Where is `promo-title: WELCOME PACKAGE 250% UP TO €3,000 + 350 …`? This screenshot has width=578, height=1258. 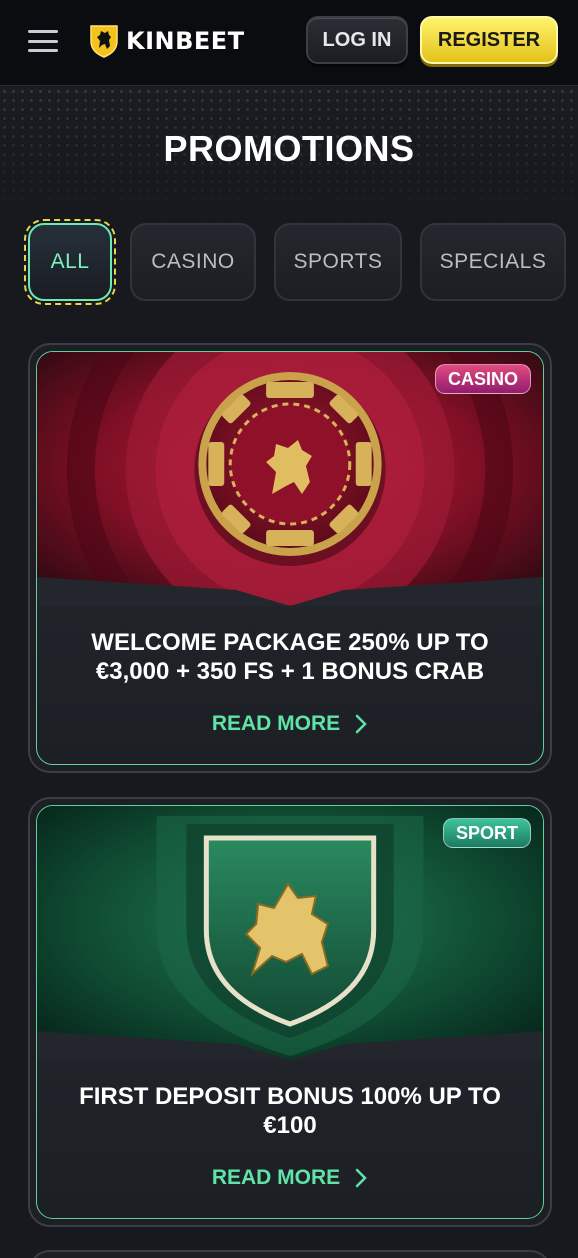
promo-title: WELCOME PACKAGE 250% UP TO €3,000 + 350 … is located at coordinates (290, 657).